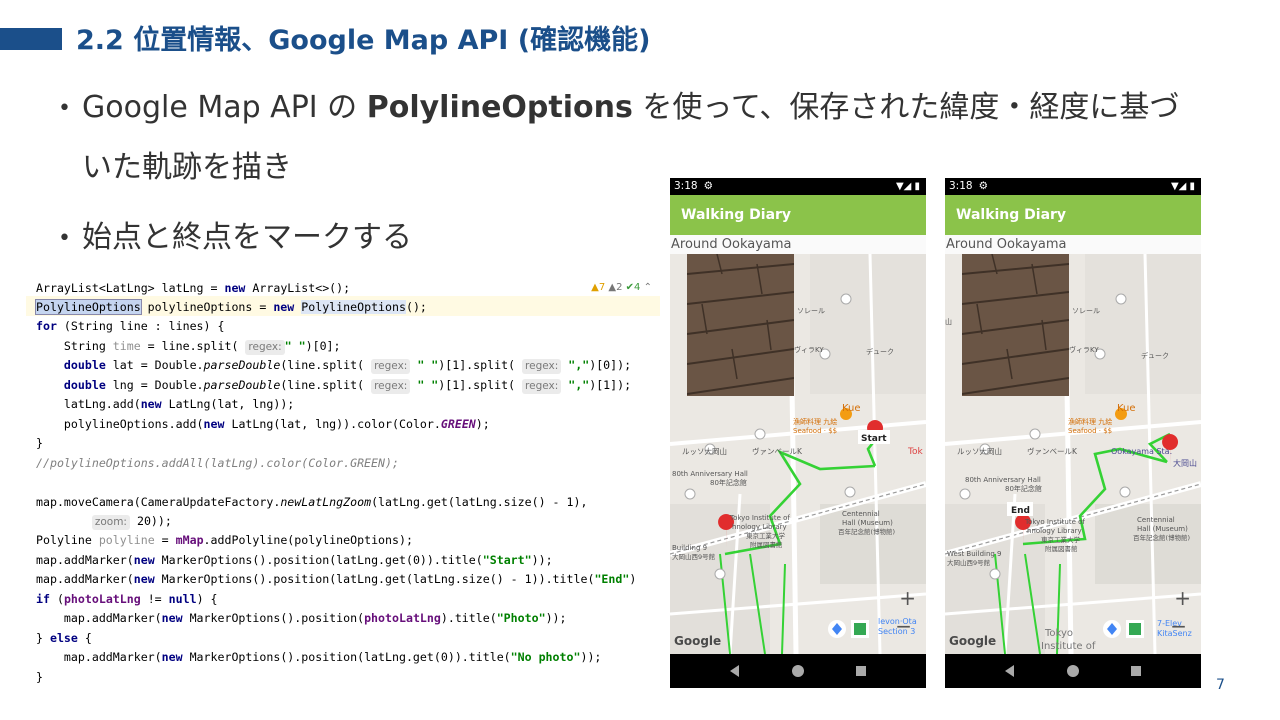 Image resolution: width=1280 pixels, height=720 pixels. I want to click on bullet-text-prefix: Google Map API の, so click(224, 107).